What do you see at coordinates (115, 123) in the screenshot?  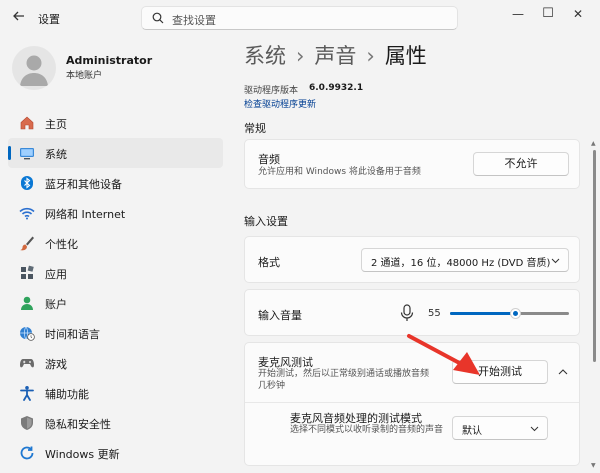 I see `sidebar-item-home: 主页` at bounding box center [115, 123].